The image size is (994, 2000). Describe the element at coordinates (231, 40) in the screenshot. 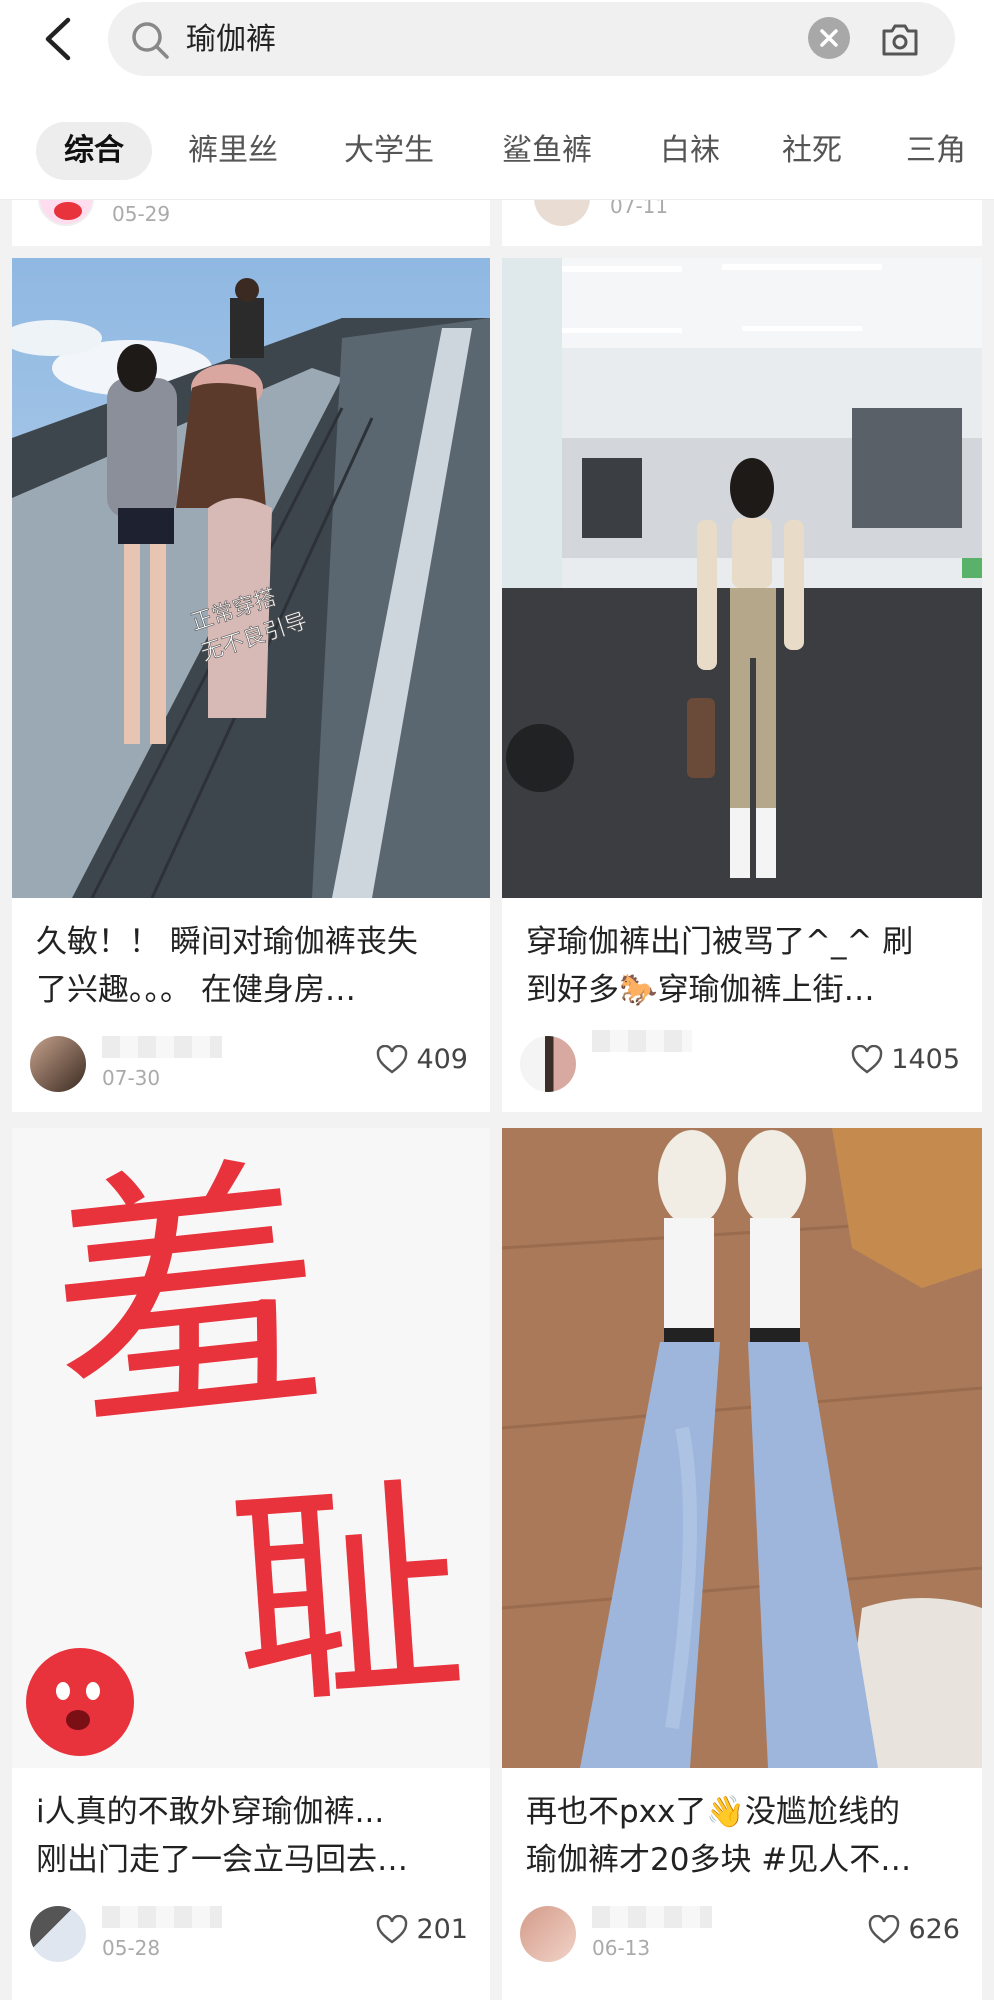

I see `search-query: 瑜伽裤` at that location.